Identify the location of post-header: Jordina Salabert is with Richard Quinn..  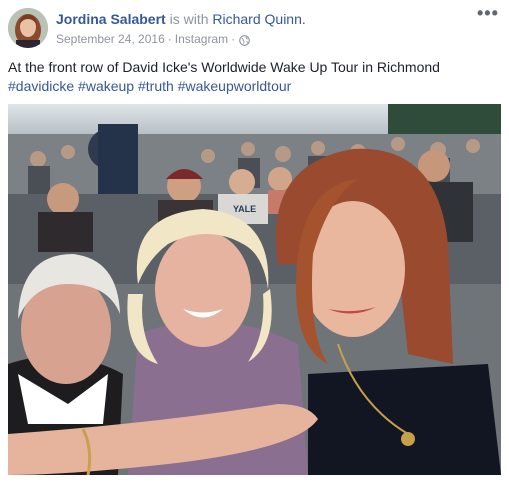
(181, 19).